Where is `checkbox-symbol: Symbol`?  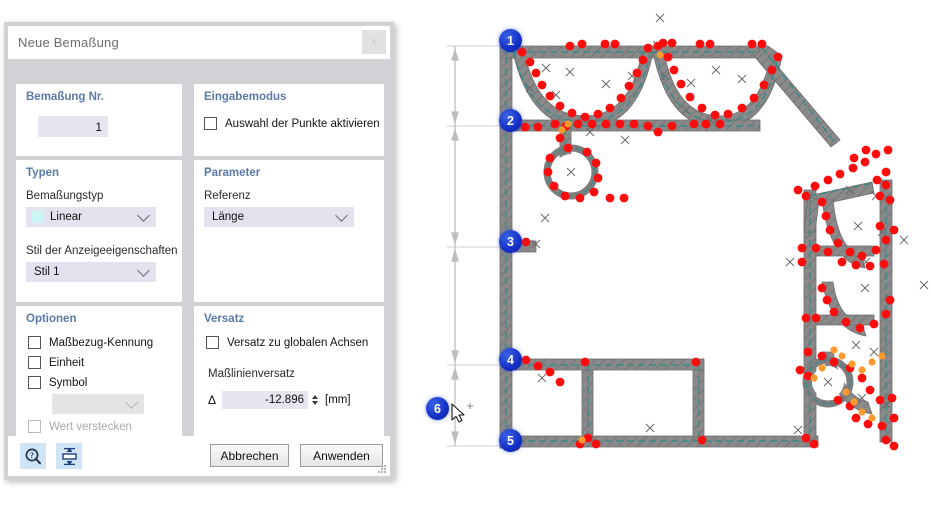 checkbox-symbol: Symbol is located at coordinates (57, 382).